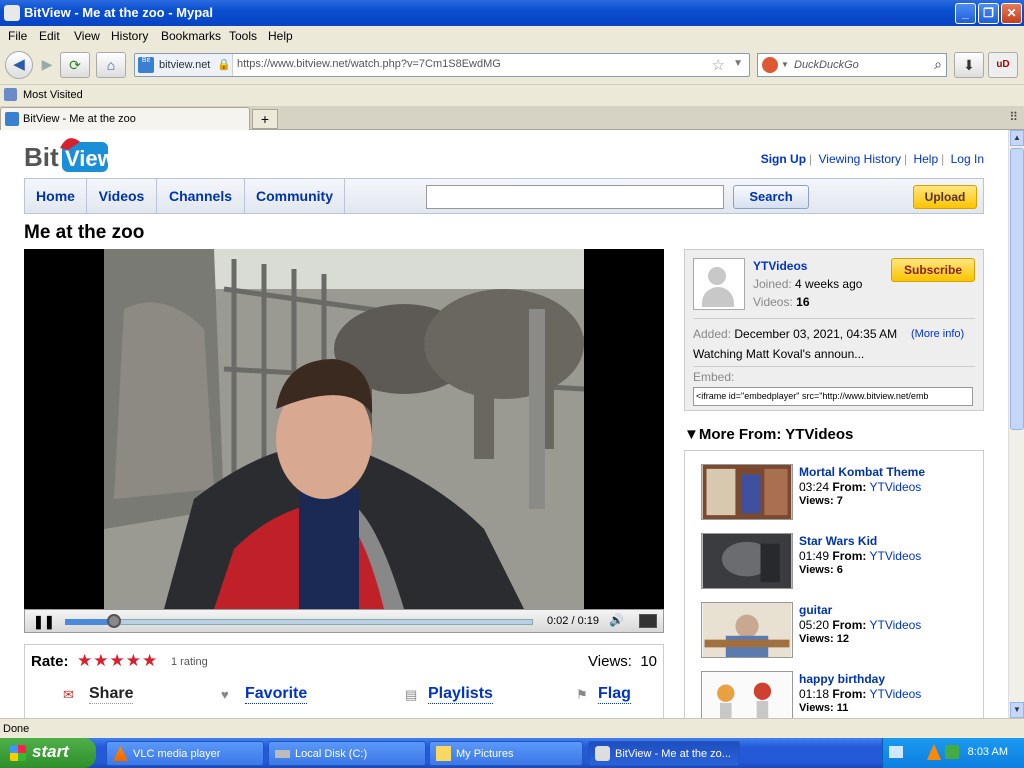 Image resolution: width=1024 pixels, height=768 pixels. What do you see at coordinates (67, 156) in the screenshot?
I see `bitview-logo: Bit View` at bounding box center [67, 156].